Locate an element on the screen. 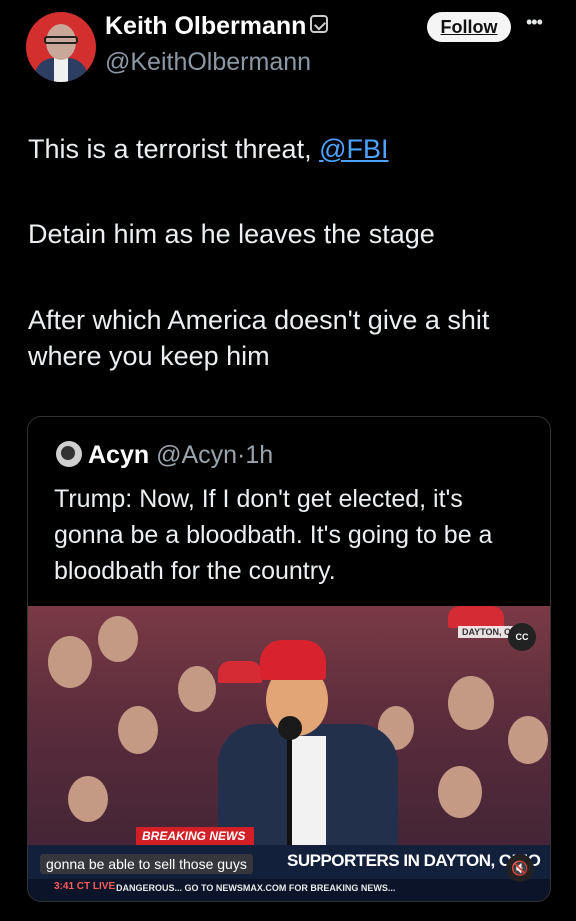 This screenshot has width=576, height=921. video-caption: gonna be able to sell those guys is located at coordinates (146, 864).